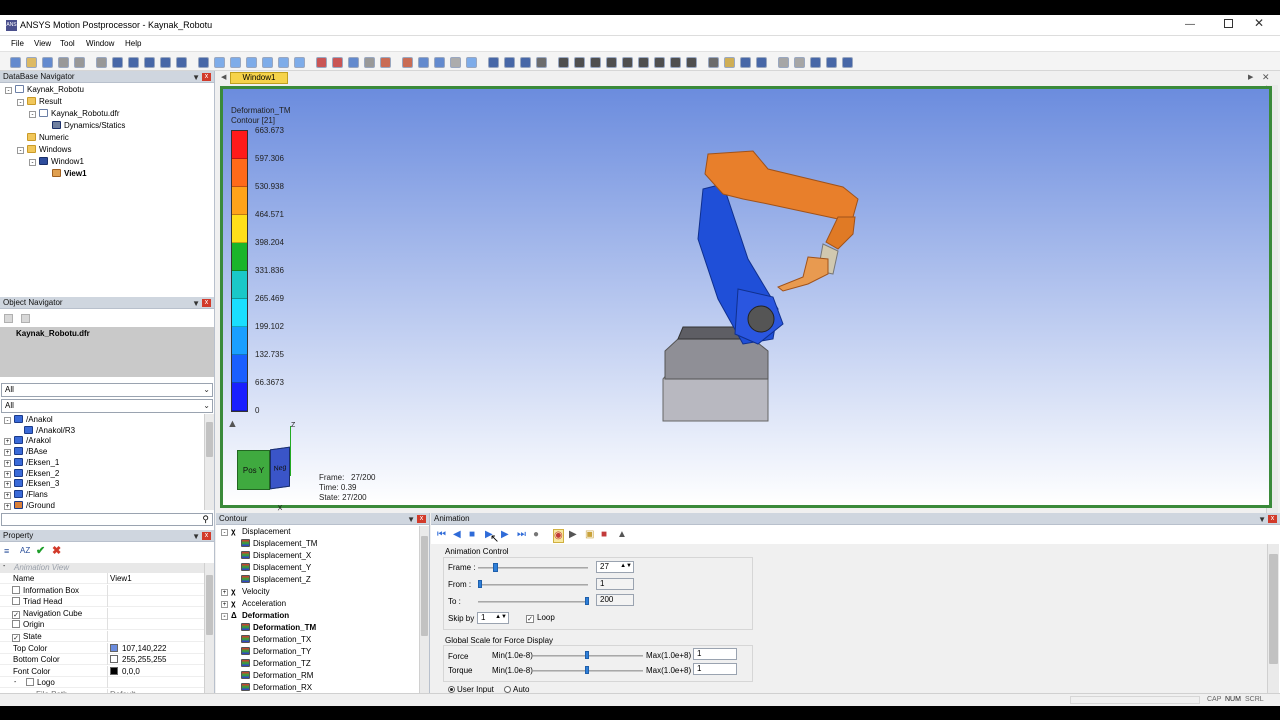 This screenshot has width=1280, height=720. What do you see at coordinates (501, 617) in the screenshot?
I see `spinner-icon: ▲▼` at bounding box center [501, 617].